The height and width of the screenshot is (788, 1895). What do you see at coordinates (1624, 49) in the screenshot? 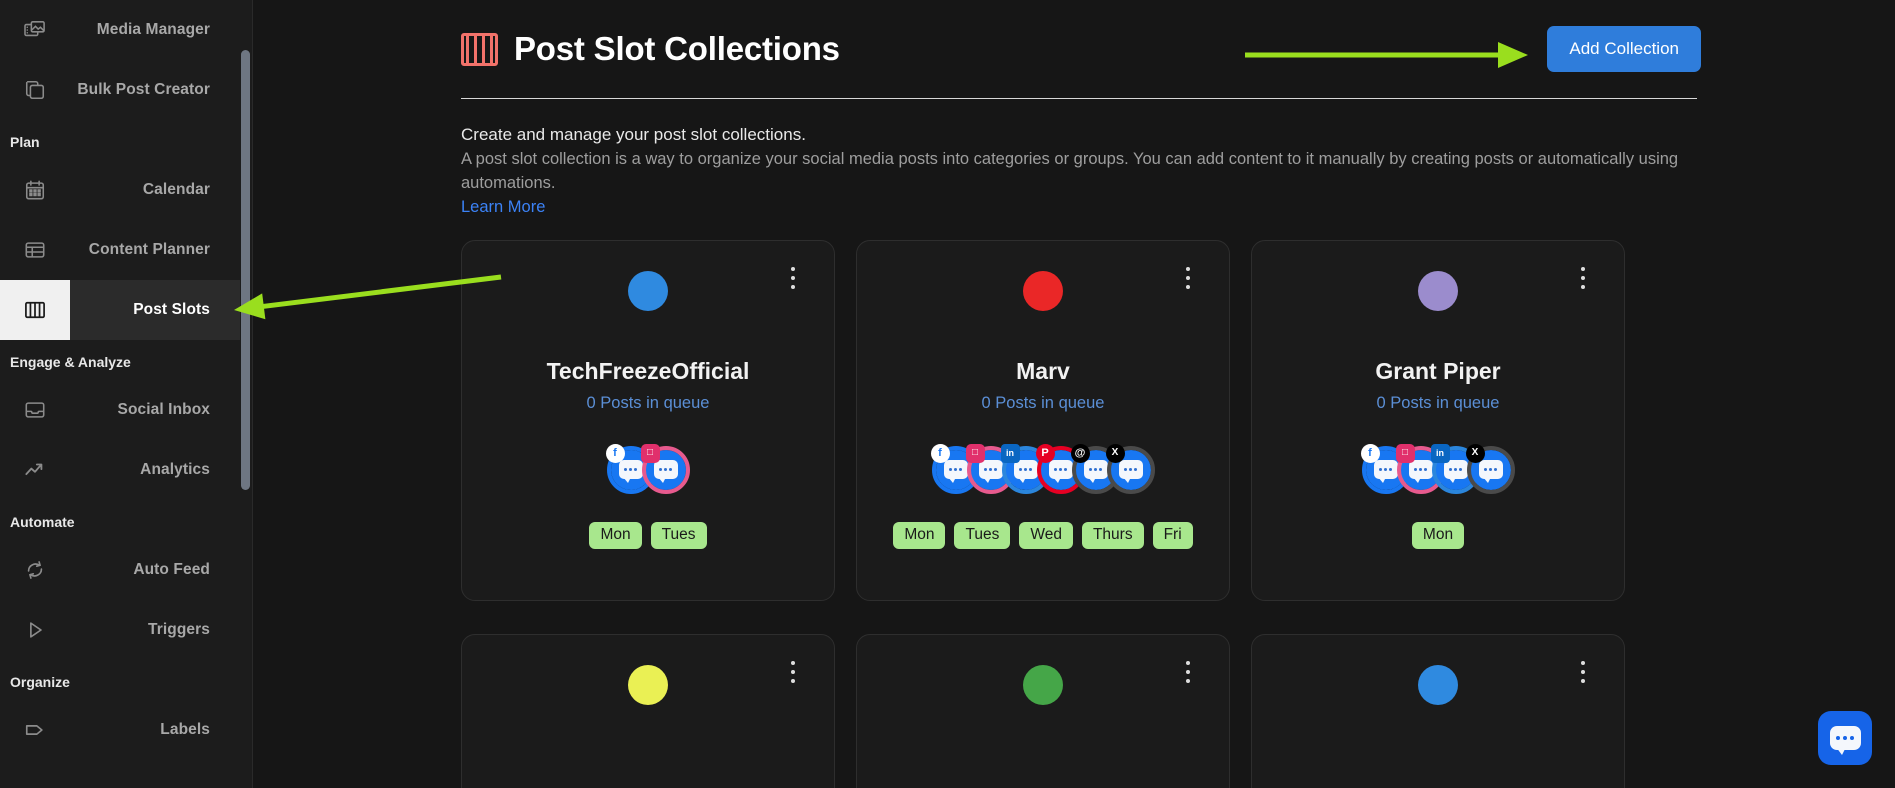
I see `add-collection-button: Add Collection` at bounding box center [1624, 49].